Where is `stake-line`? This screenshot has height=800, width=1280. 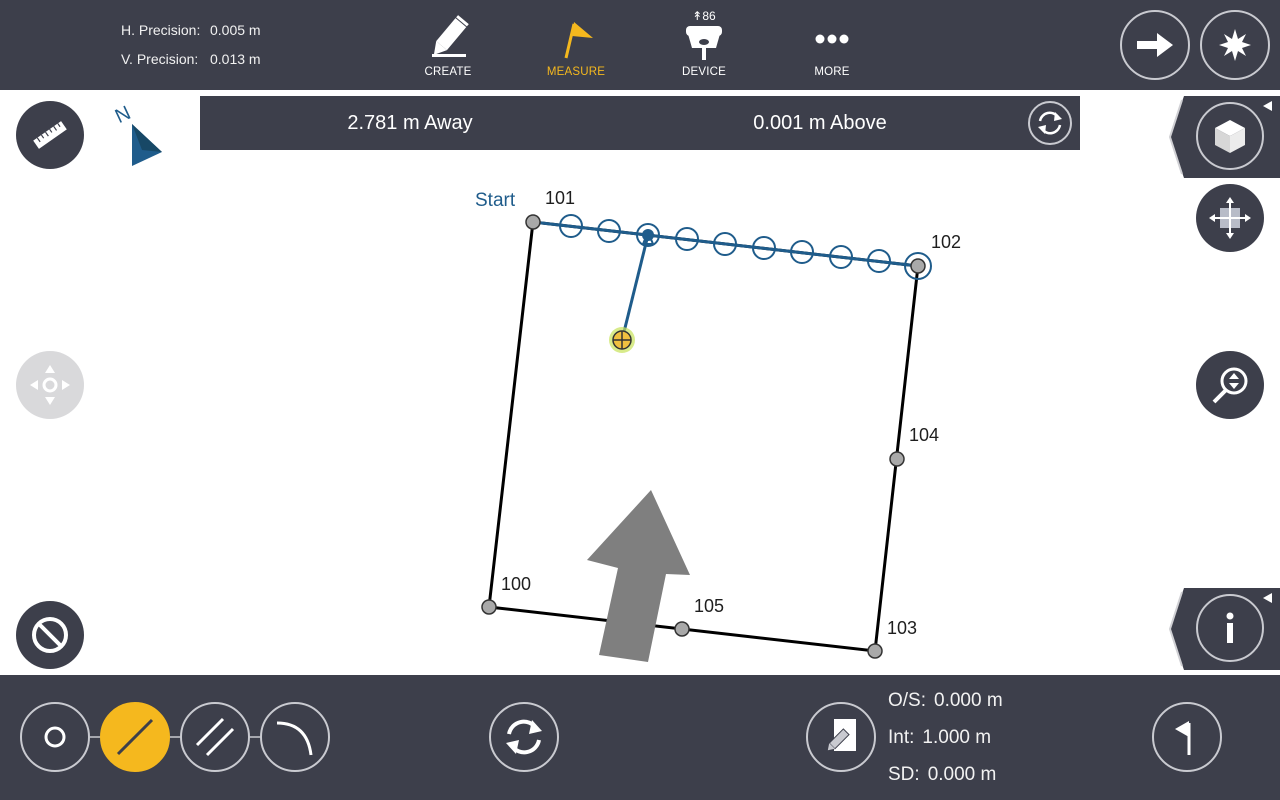 stake-line is located at coordinates (725, 244).